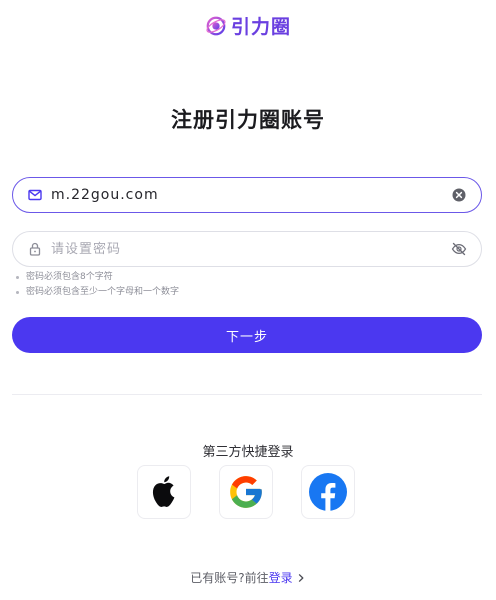 The image size is (496, 600). I want to click on clear-icon, so click(459, 195).